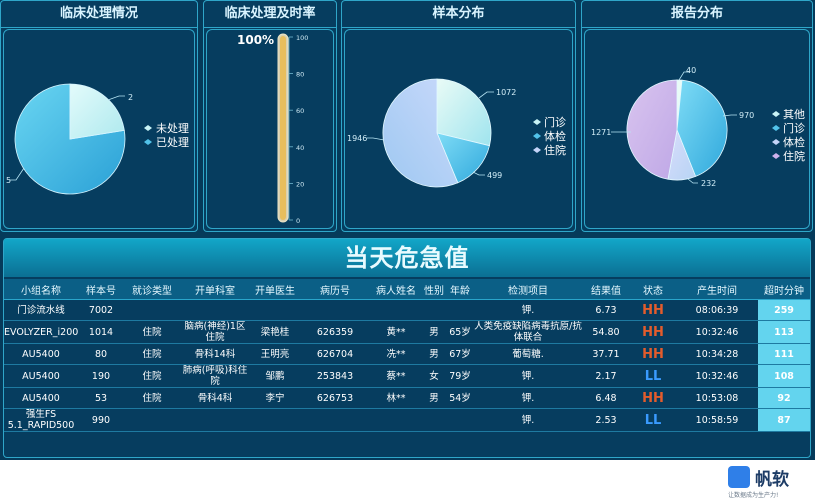 The image size is (815, 502). What do you see at coordinates (215, 398) in the screenshot?
I see `table-cell: 骨科4科` at bounding box center [215, 398].